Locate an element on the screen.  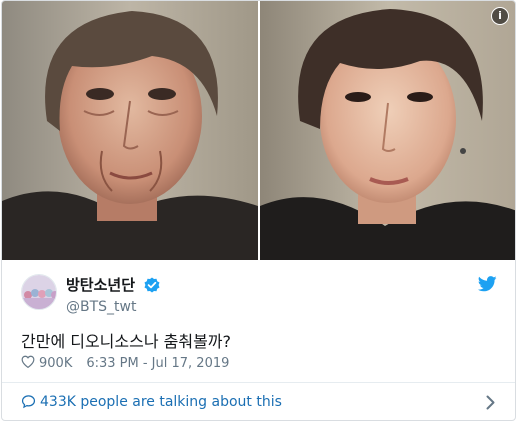
tweet-text: 간만에 디오니소스나 춤춰볼까? is located at coordinates (126, 341).